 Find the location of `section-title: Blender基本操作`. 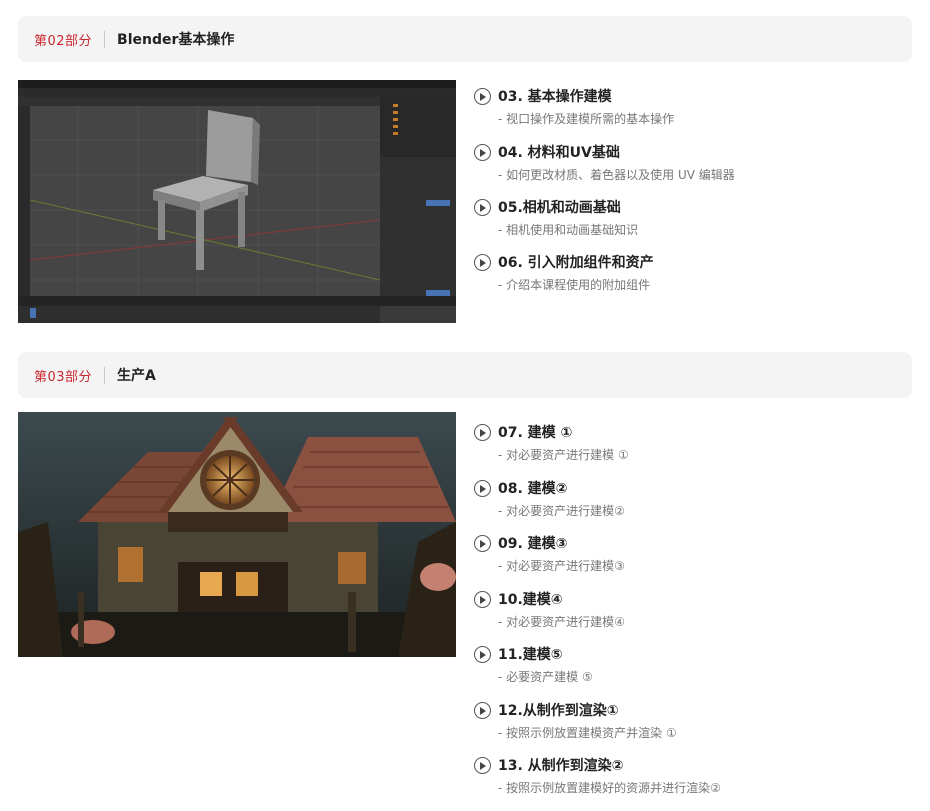

section-title: Blender基本操作 is located at coordinates (176, 40).